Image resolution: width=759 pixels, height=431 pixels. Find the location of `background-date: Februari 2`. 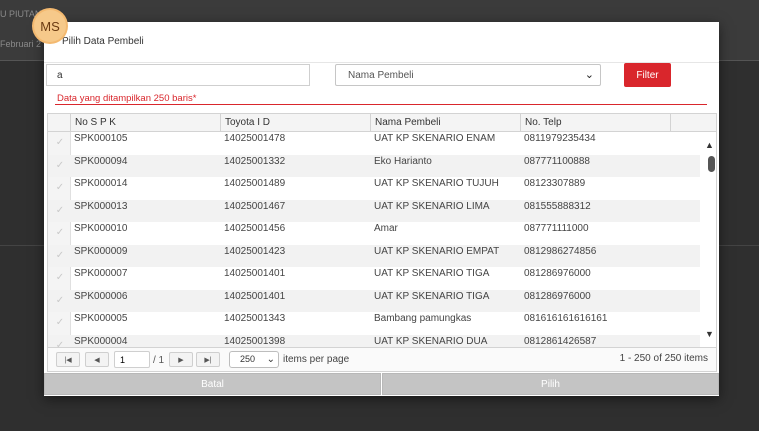

background-date: Februari 2 is located at coordinates (21, 44).